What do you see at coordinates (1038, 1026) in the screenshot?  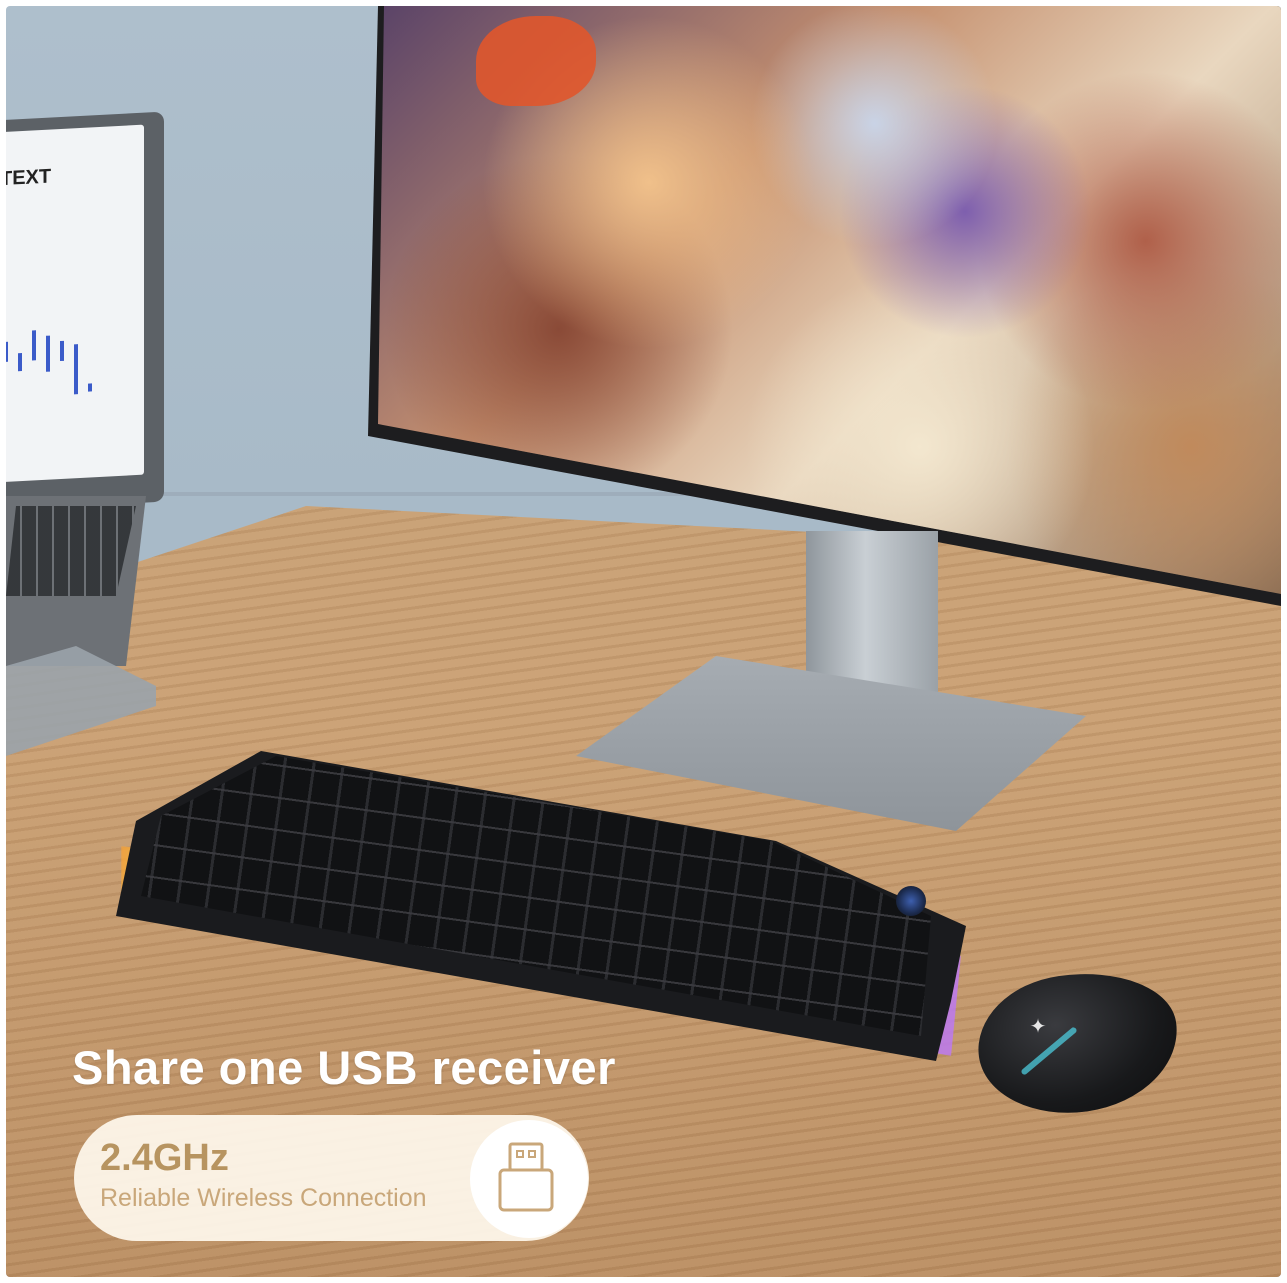 I see `mouse-logo-icon: ✦` at bounding box center [1038, 1026].